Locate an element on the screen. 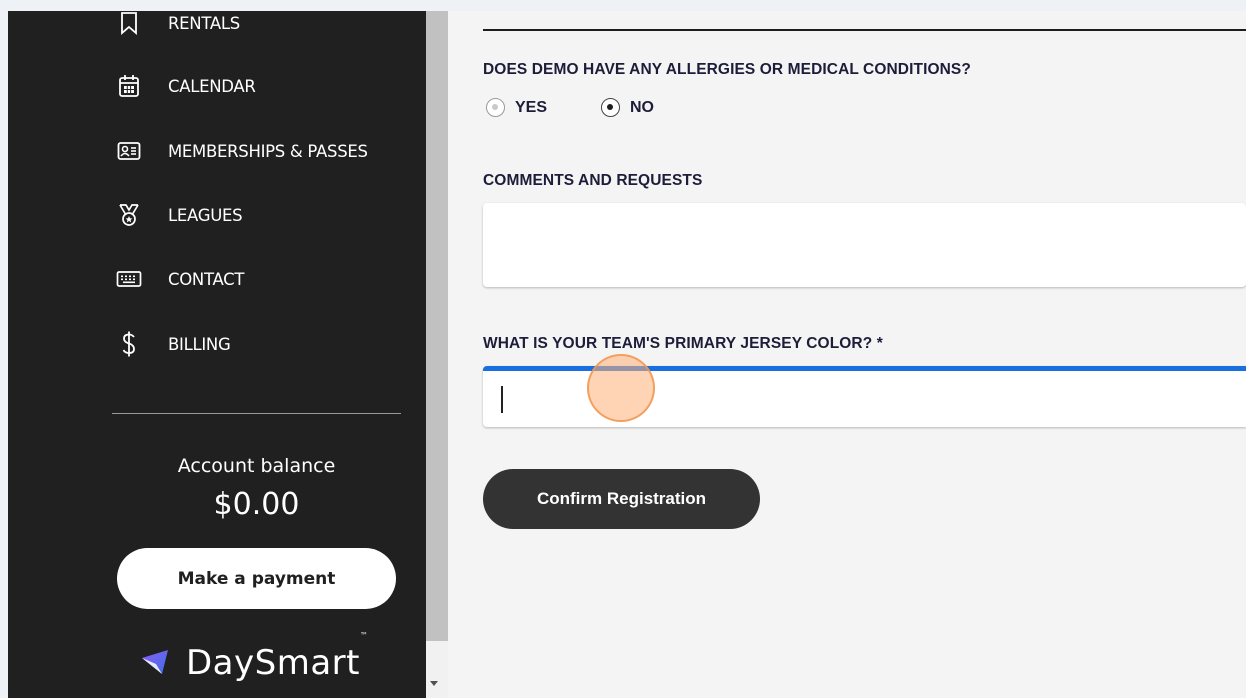  sidebar-item-rentals: RENTALS is located at coordinates (217, 27).